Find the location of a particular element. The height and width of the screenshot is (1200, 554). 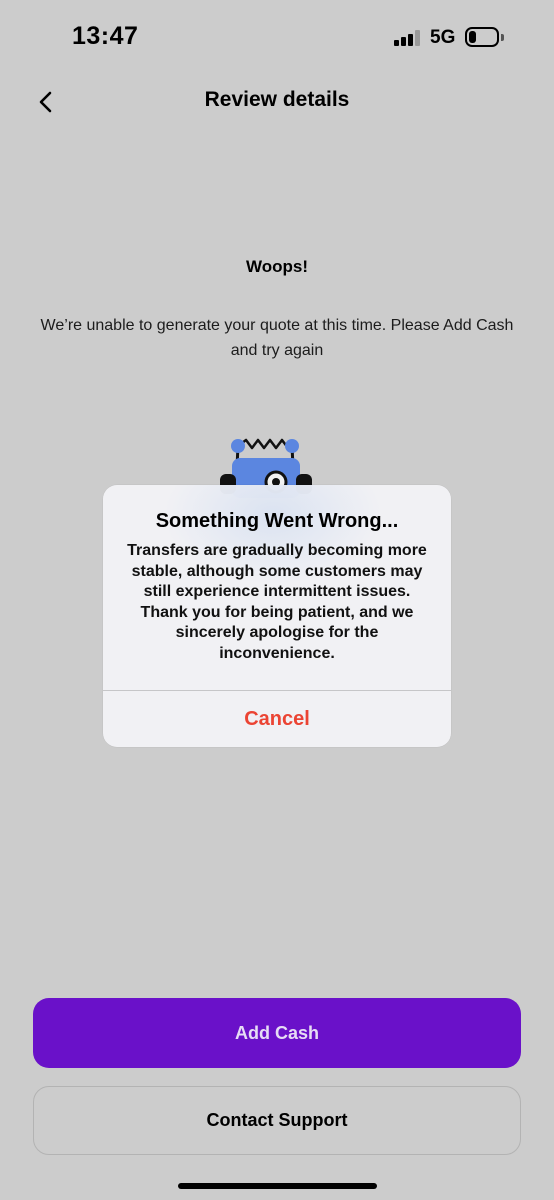

add-cash-button: Add Cash is located at coordinates (277, 1033).